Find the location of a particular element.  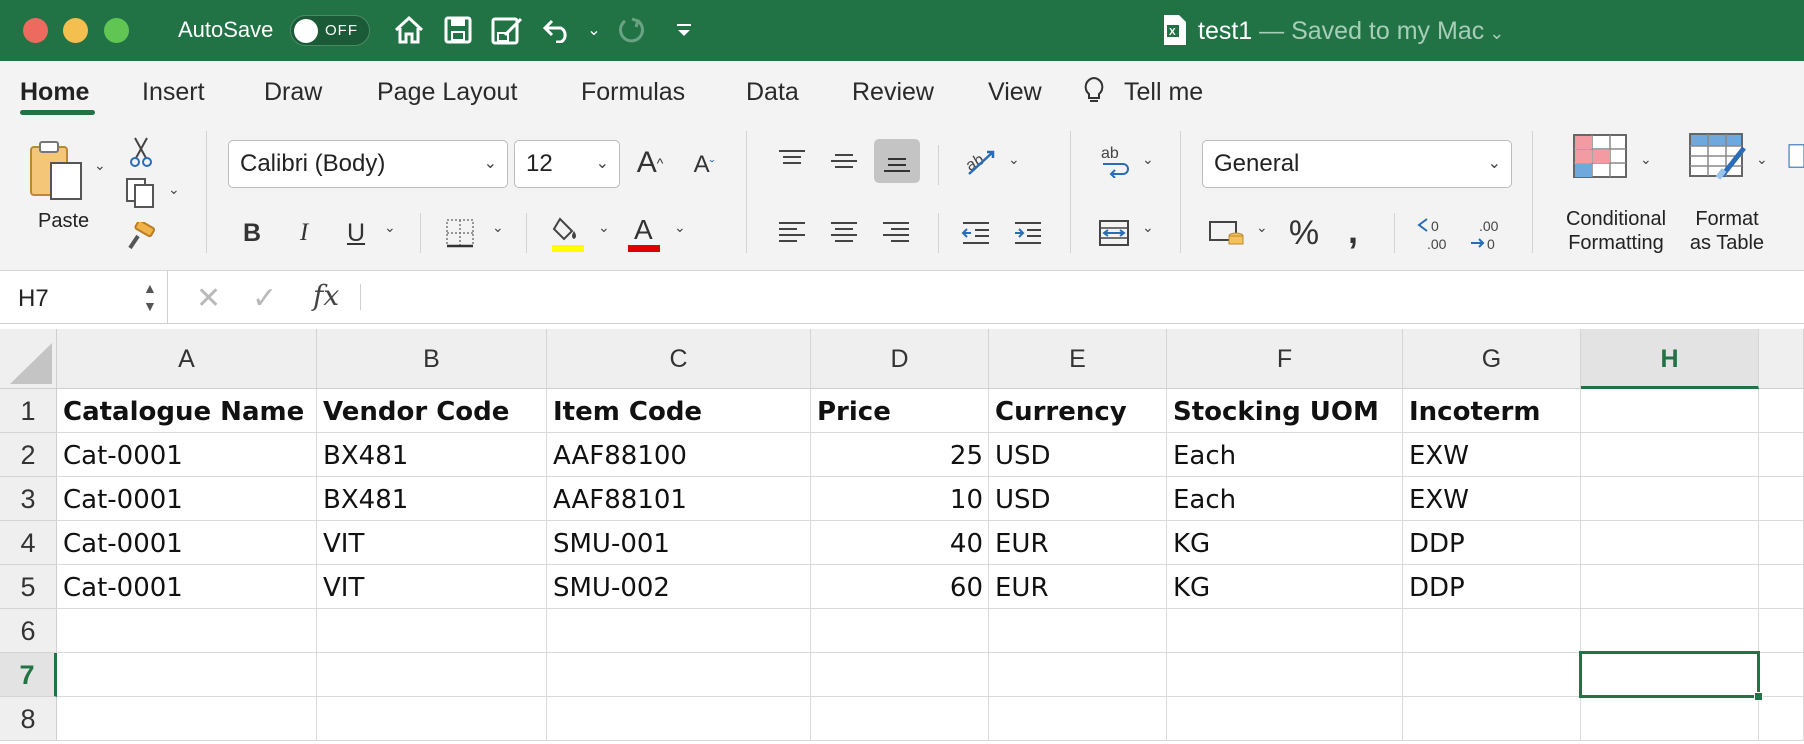

cell-h2 is located at coordinates (1670, 455).